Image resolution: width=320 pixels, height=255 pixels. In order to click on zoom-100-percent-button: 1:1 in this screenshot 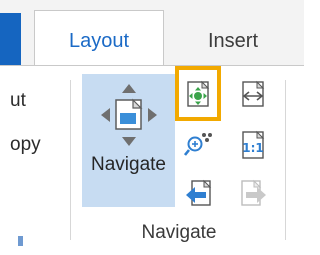, I will do `click(254, 146)`.